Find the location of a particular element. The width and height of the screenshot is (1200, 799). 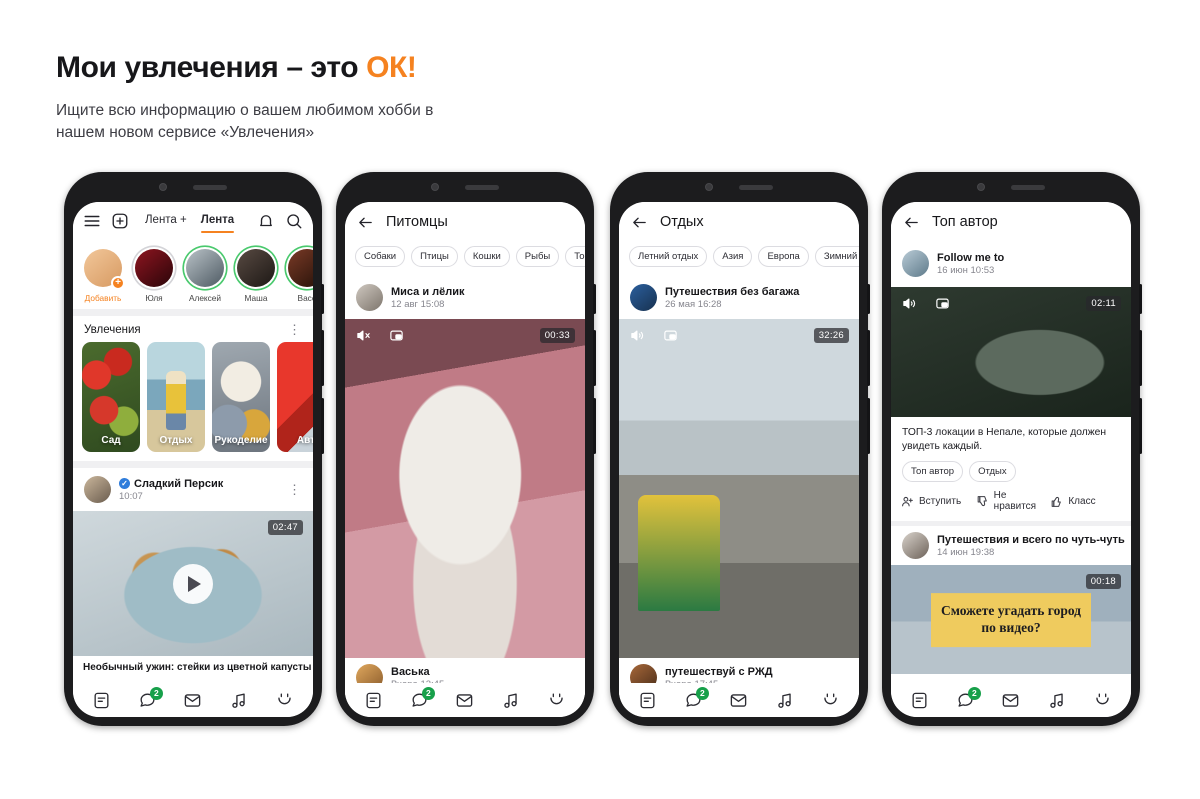

hamburger-icon is located at coordinates (92, 221).